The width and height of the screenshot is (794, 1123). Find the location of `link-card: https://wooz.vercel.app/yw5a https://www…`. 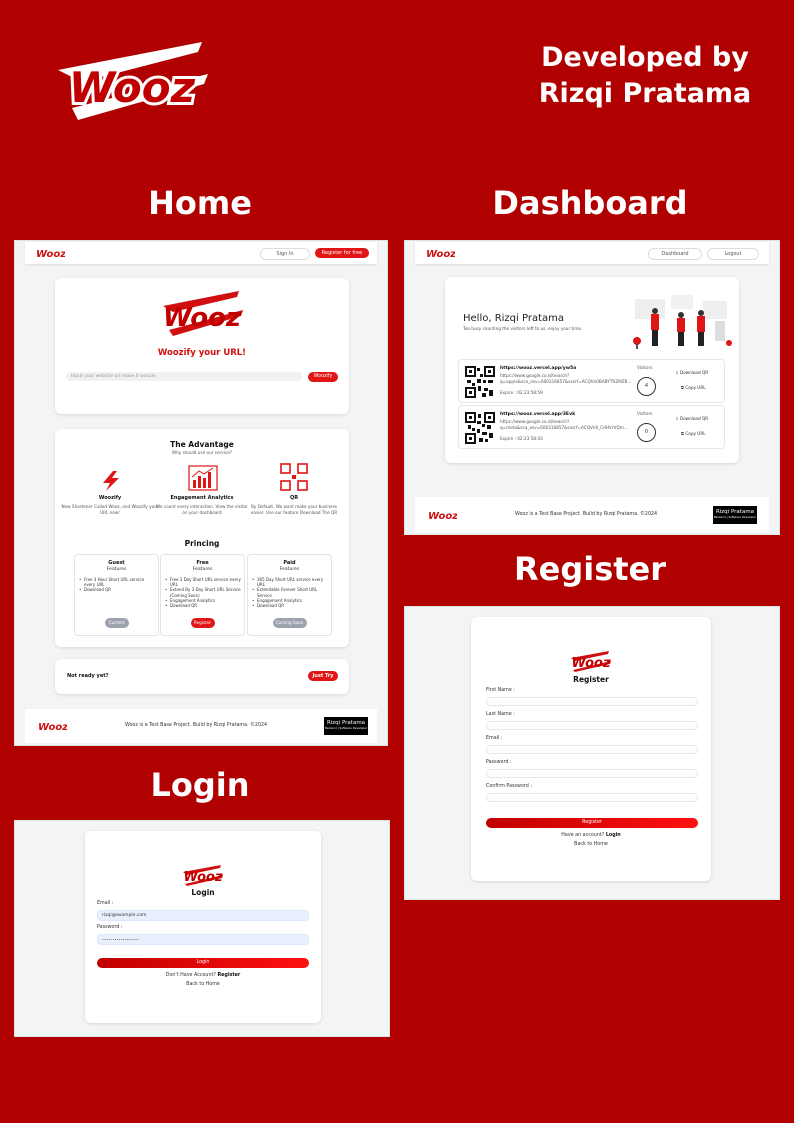

link-card: https://wooz.vercel.app/yw5a https://www… is located at coordinates (591, 381).